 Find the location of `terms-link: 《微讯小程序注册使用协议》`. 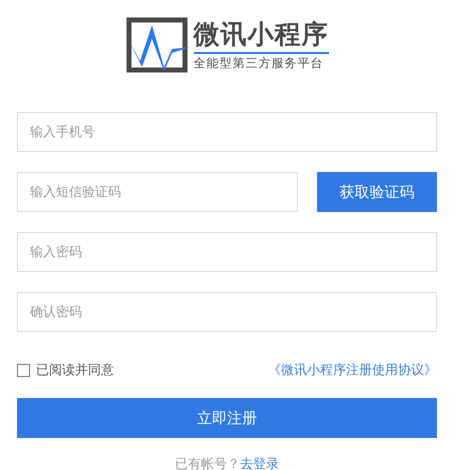

terms-link: 《微讯小程序注册使用协议》 is located at coordinates (352, 370).